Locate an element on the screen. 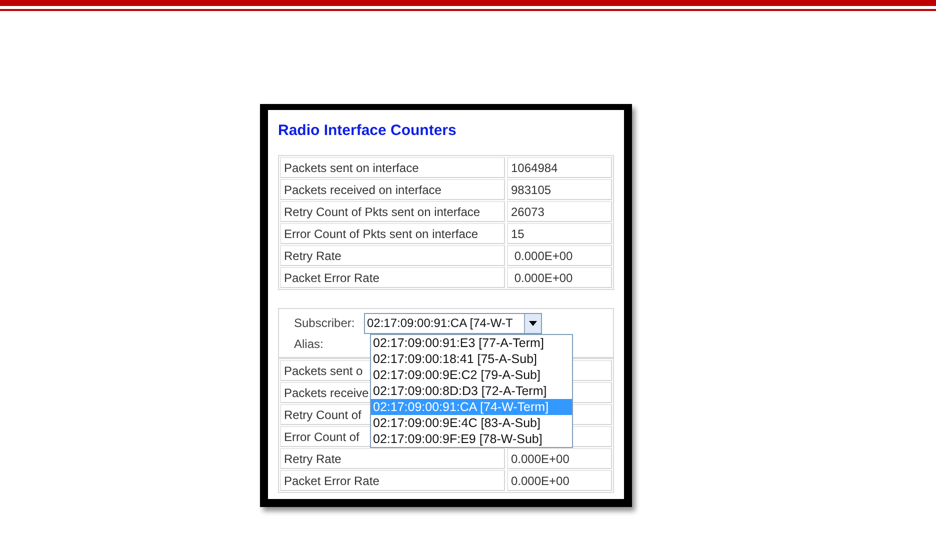  table-cell: 26073 is located at coordinates (559, 211).